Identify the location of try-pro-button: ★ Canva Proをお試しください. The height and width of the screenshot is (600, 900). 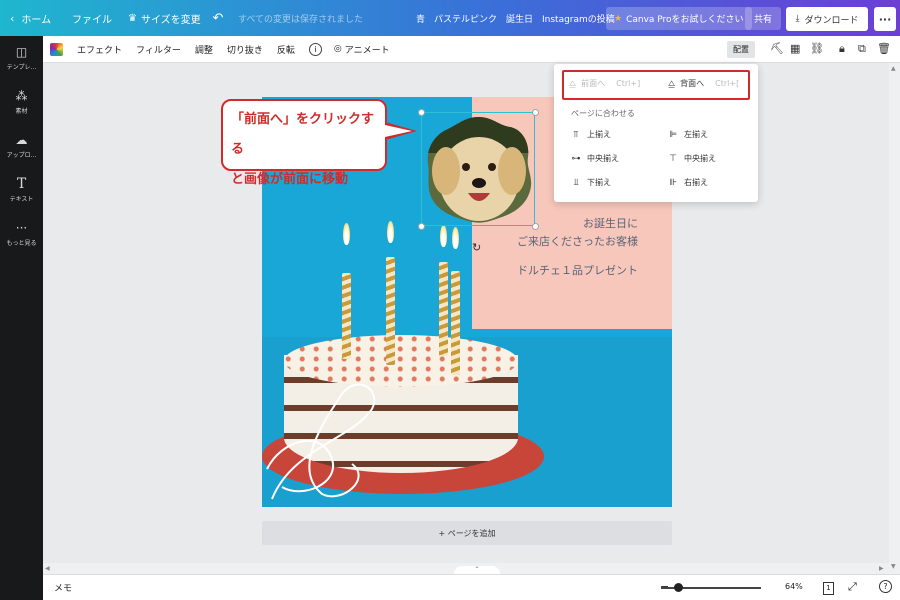
(679, 18).